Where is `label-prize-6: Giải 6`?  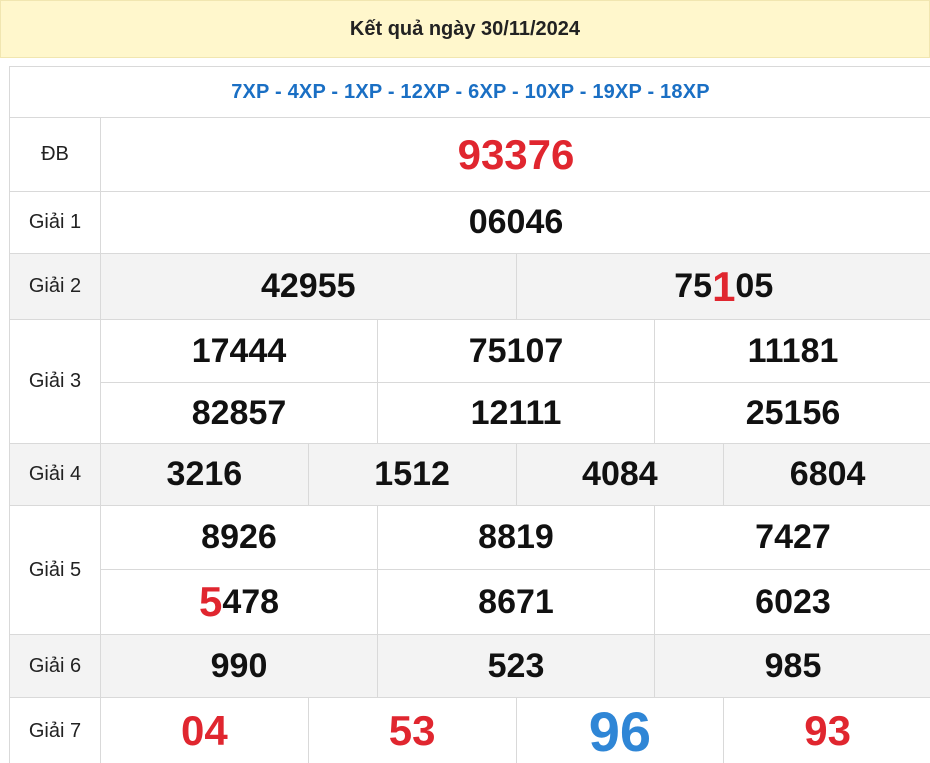
label-prize-6: Giải 6 is located at coordinates (55, 666).